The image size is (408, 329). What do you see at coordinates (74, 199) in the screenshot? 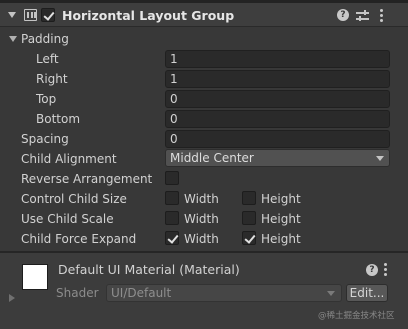
I see `control-child-size-label: Control Child Size` at bounding box center [74, 199].